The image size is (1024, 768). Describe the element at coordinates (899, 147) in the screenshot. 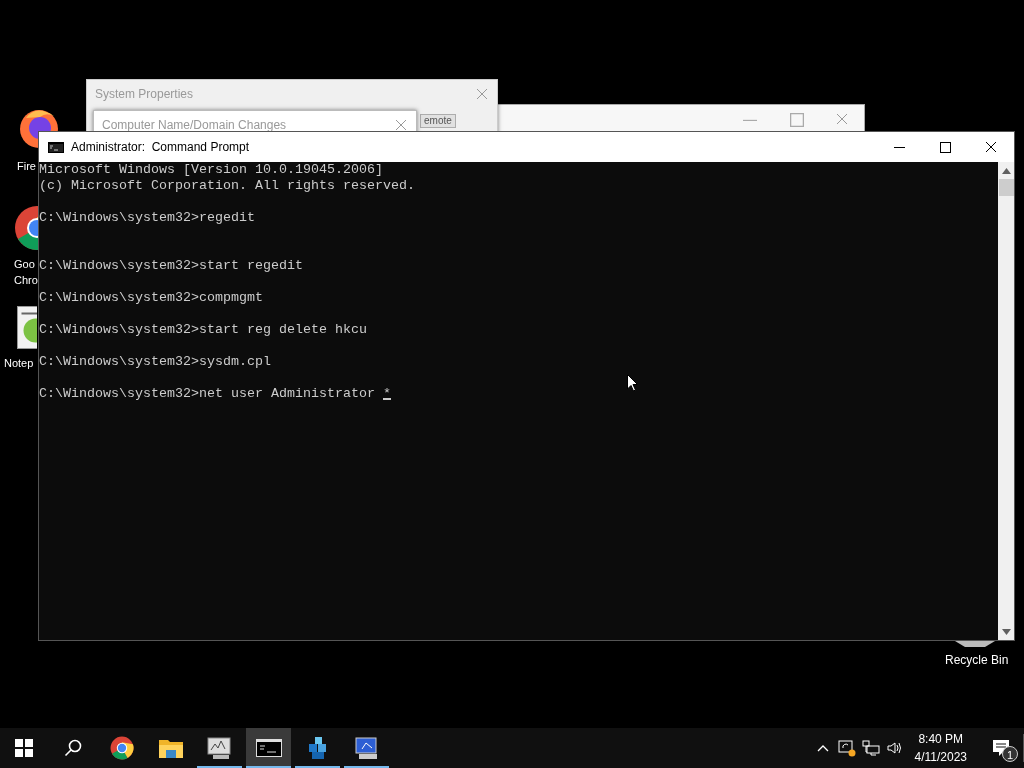

I see `minimize-icon` at that location.